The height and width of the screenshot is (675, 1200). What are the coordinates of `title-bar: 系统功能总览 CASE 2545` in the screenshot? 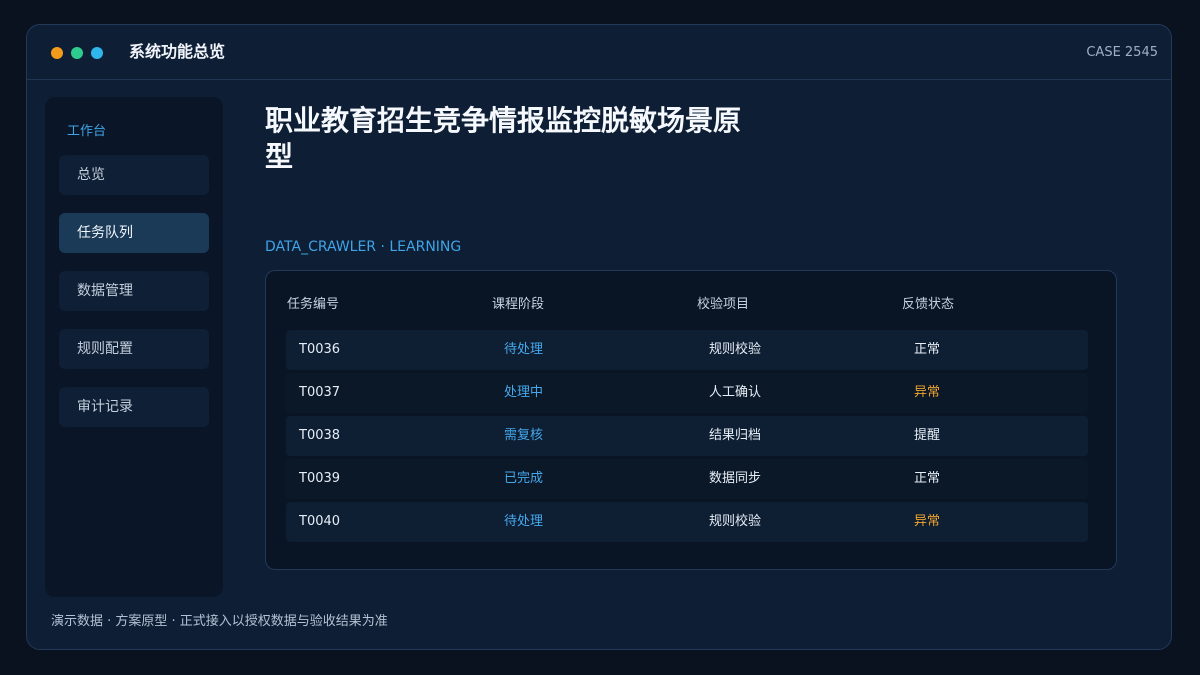 It's located at (599, 52).